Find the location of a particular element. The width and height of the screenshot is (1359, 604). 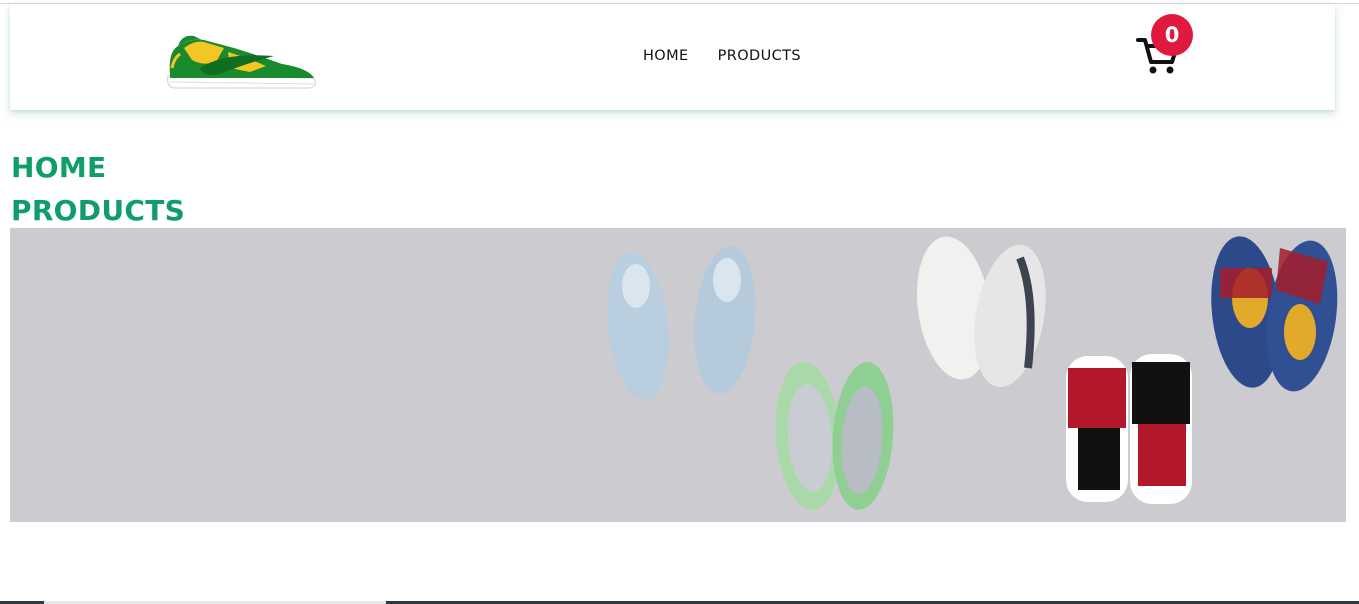

nav-home-link: HOME is located at coordinates (666, 56).